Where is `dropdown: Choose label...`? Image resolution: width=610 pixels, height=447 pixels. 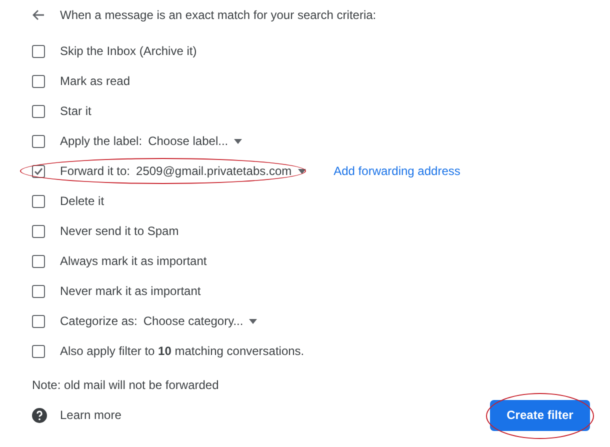
dropdown: Choose label... is located at coordinates (195, 141).